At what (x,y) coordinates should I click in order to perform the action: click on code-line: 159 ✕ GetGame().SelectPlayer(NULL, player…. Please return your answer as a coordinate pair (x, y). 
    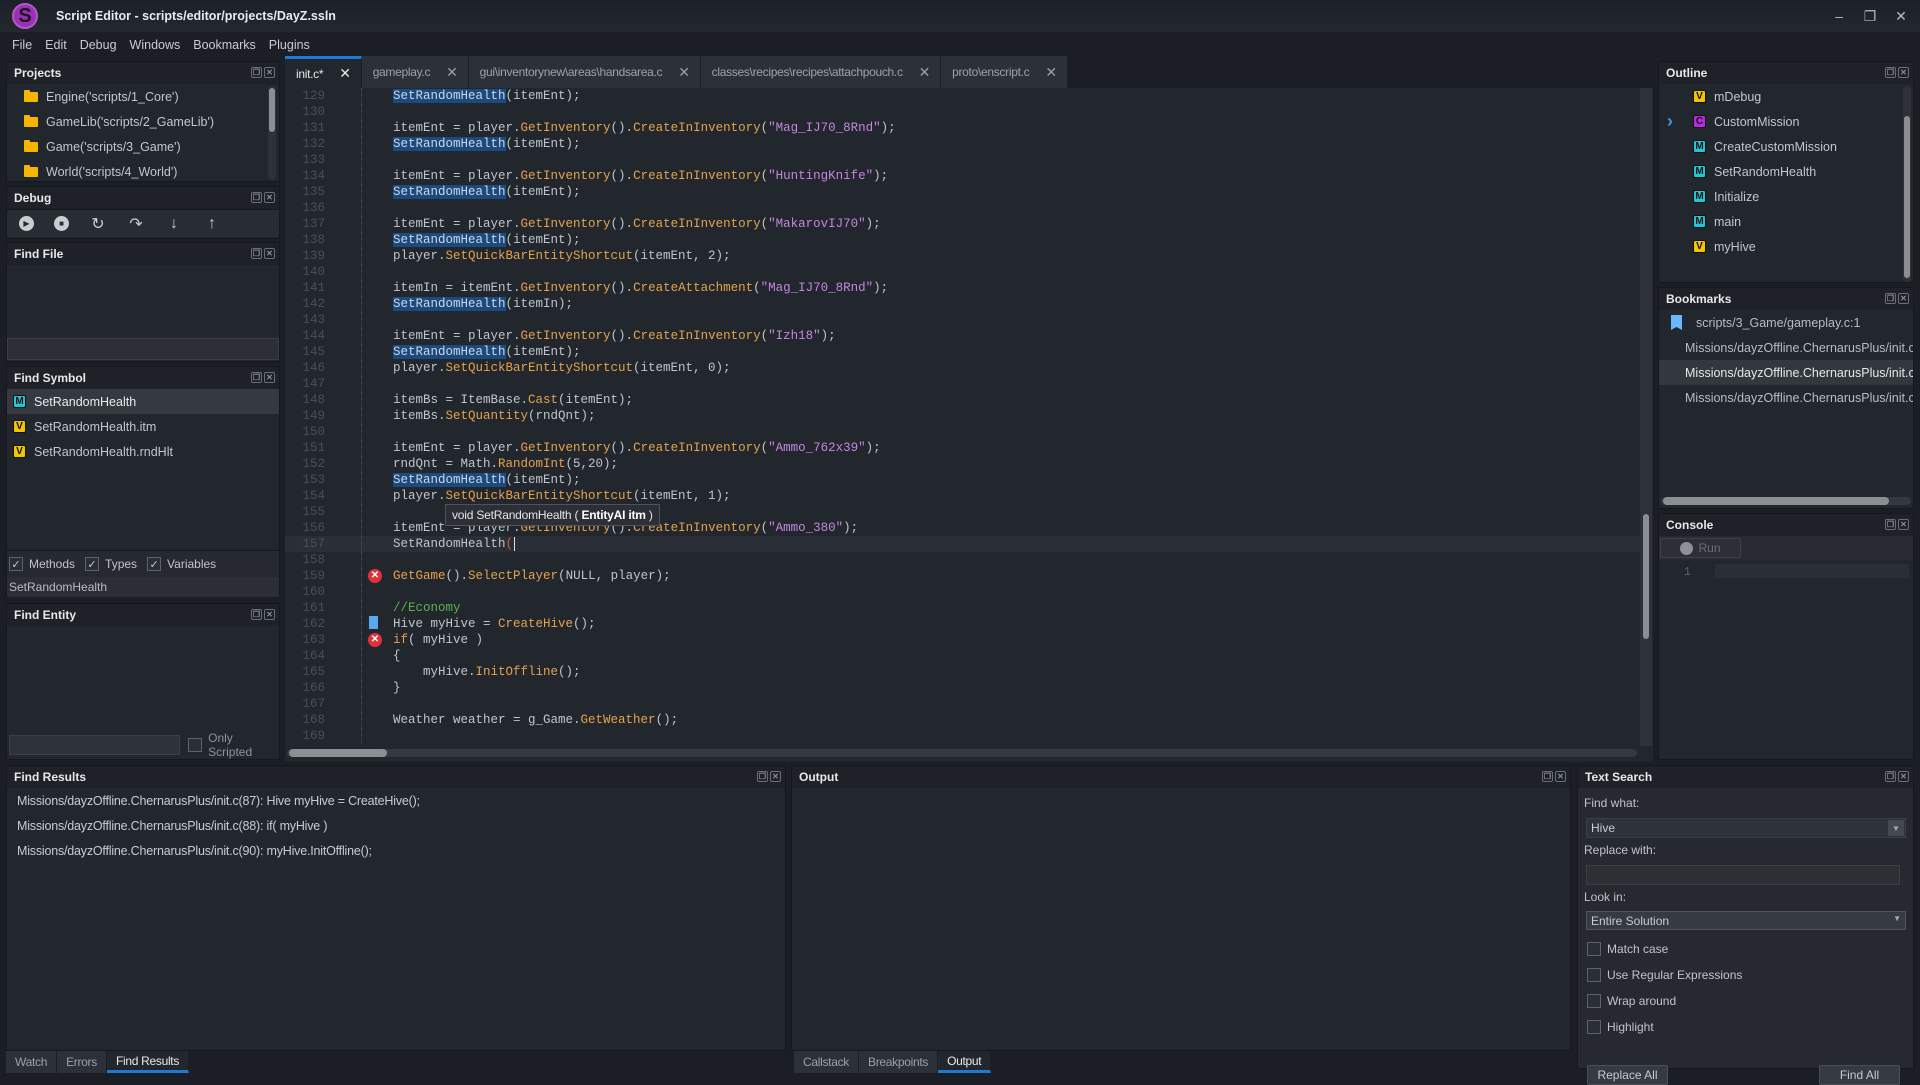
    Looking at the image, I should click on (962, 576).